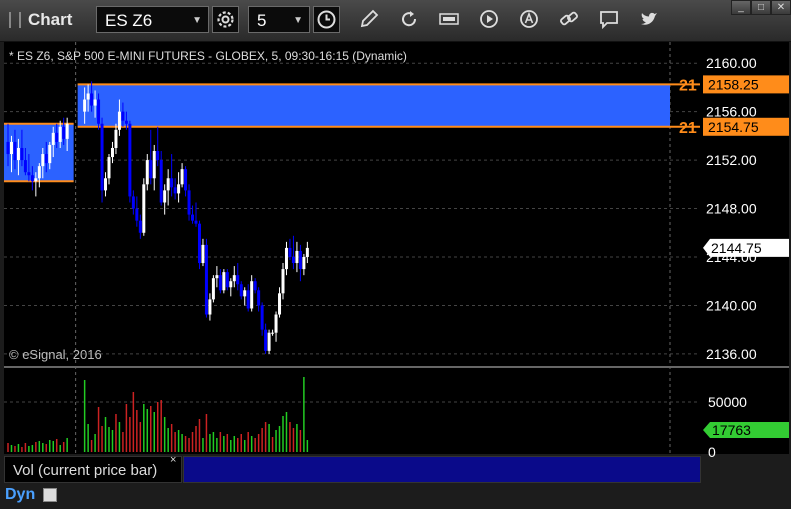 Image resolution: width=791 pixels, height=509 pixels. I want to click on price-tick-label: 2140.00, so click(731, 305).